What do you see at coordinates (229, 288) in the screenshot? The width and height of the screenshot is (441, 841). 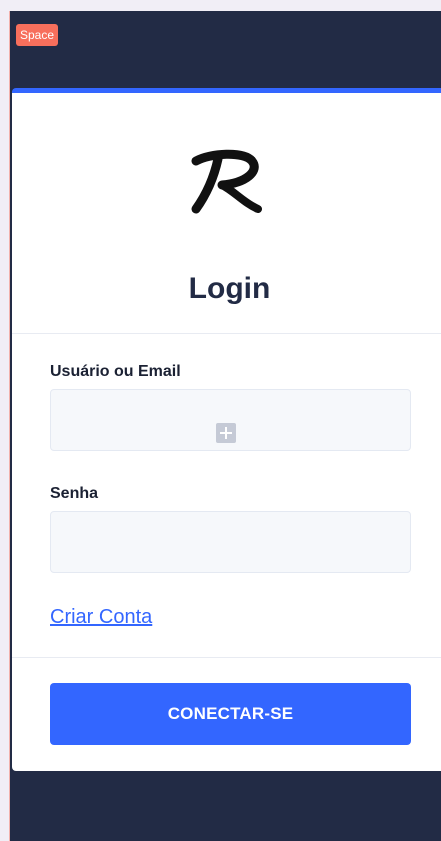 I see `page-title: Login` at bounding box center [229, 288].